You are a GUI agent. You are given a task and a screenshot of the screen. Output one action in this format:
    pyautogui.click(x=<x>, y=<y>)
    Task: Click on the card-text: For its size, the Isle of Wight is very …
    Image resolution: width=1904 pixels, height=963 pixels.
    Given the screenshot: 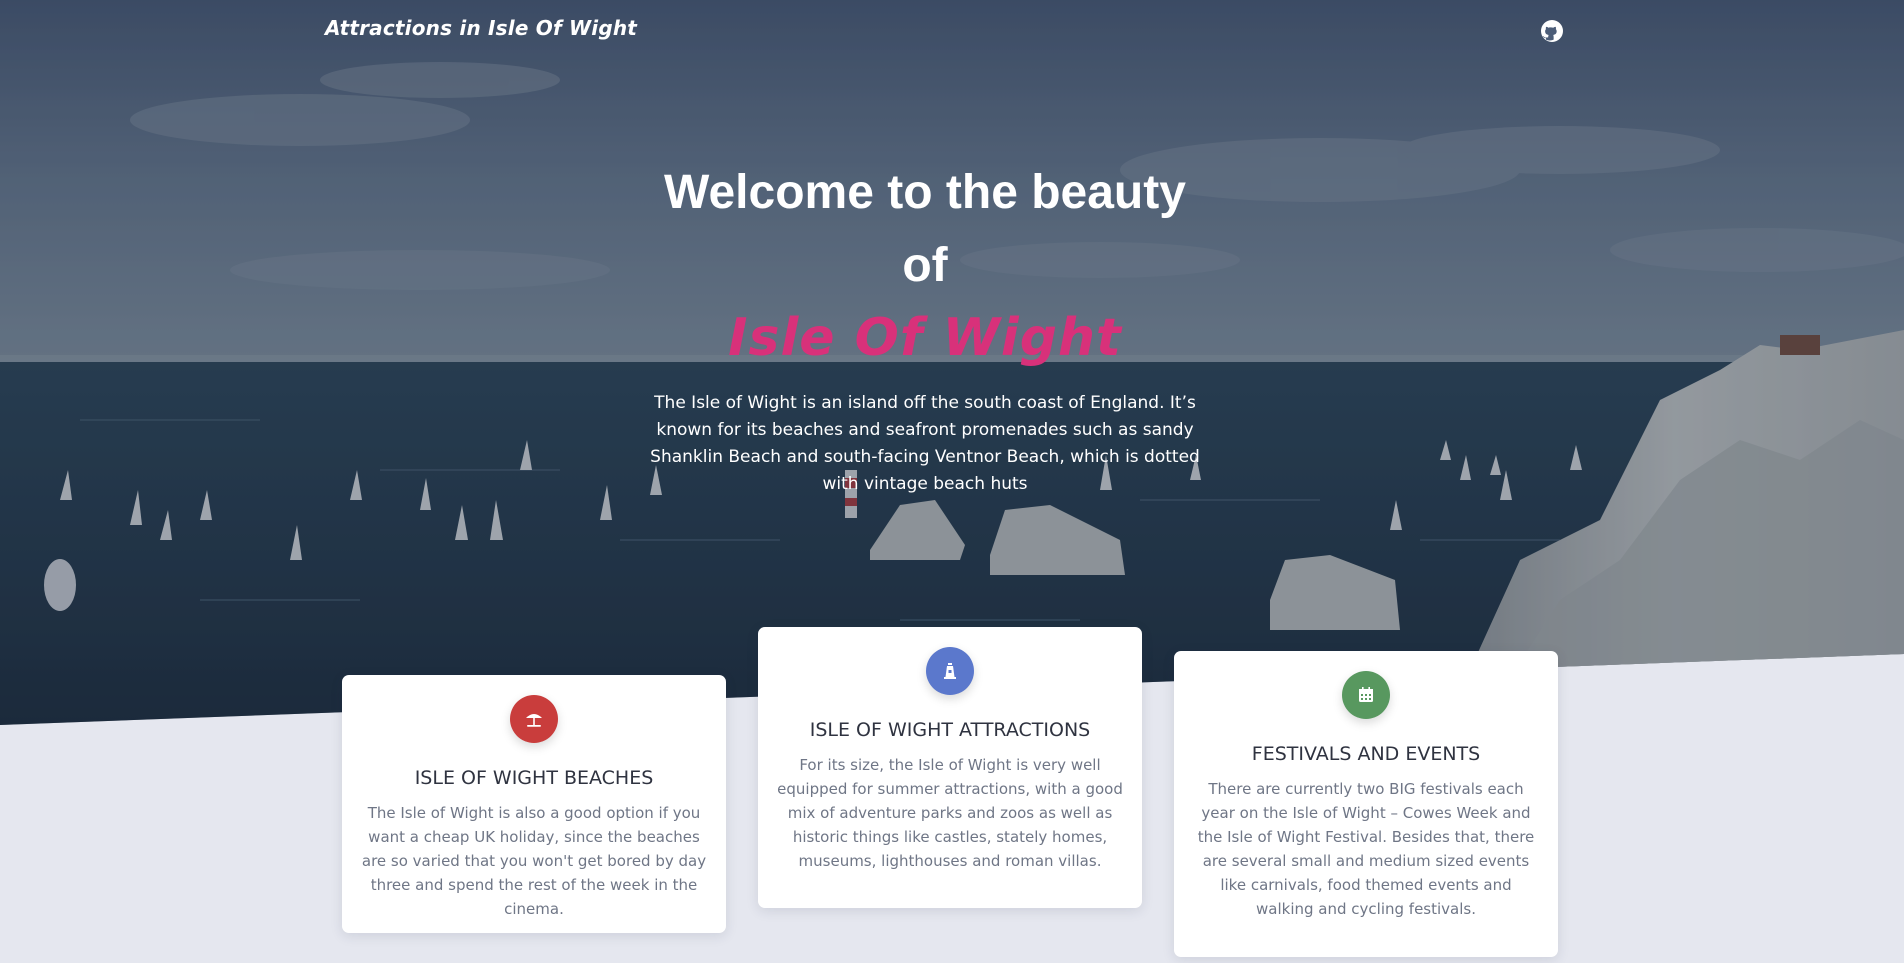 What is the action you would take?
    pyautogui.click(x=950, y=813)
    